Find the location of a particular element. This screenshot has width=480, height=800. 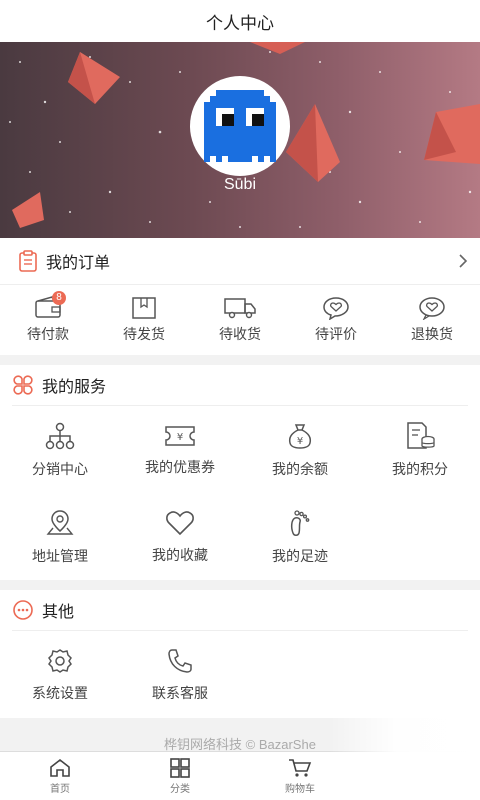

package-icon is located at coordinates (144, 308).